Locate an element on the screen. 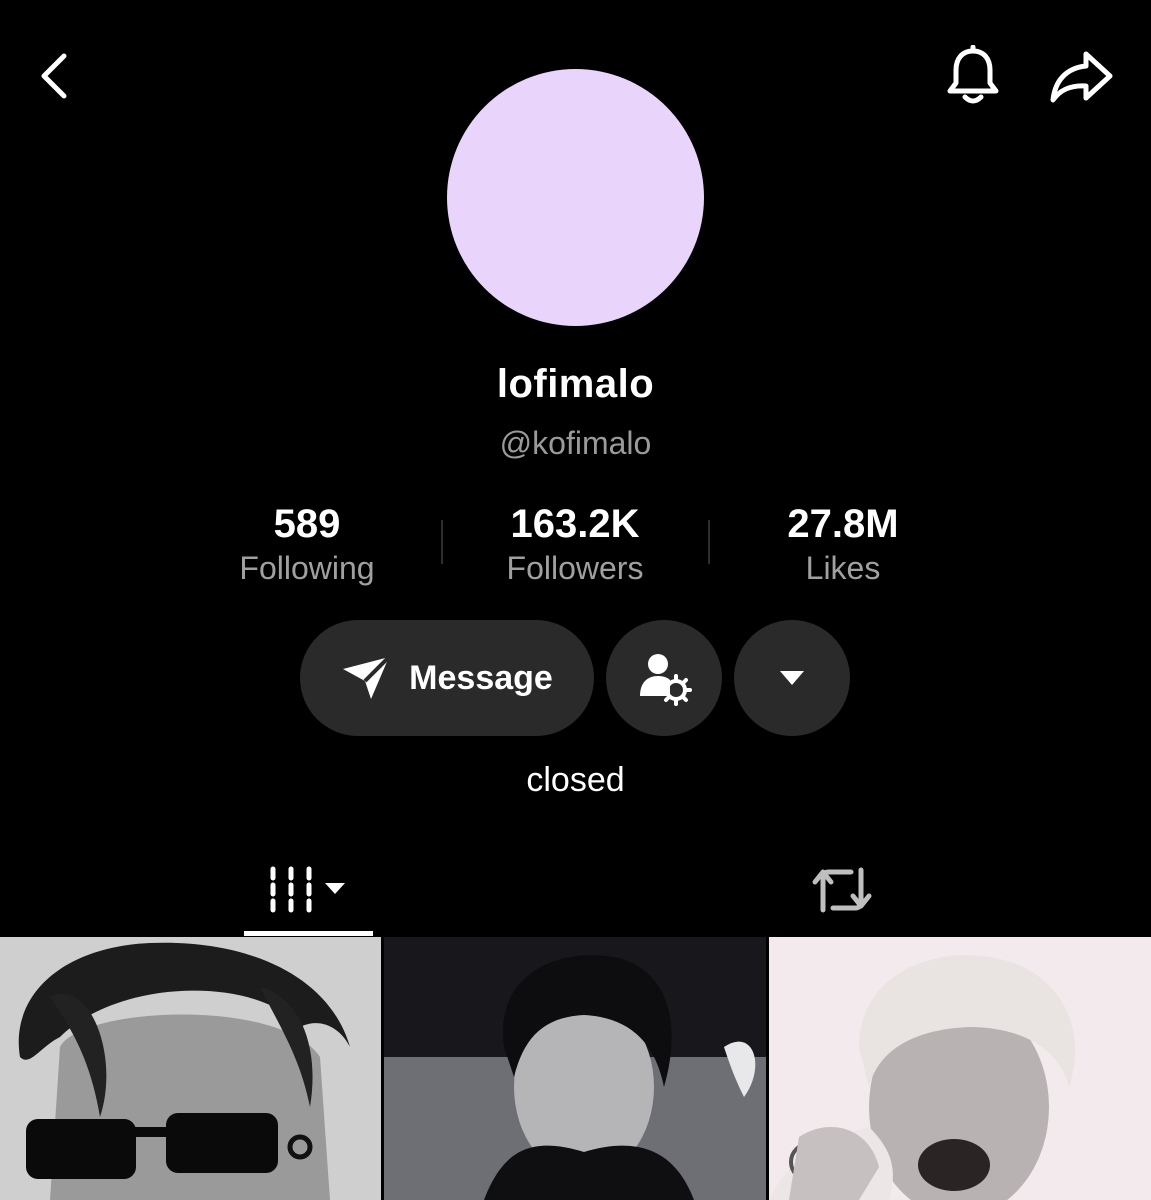 The image size is (1151, 1200). bio-text: closed is located at coordinates (575, 780).